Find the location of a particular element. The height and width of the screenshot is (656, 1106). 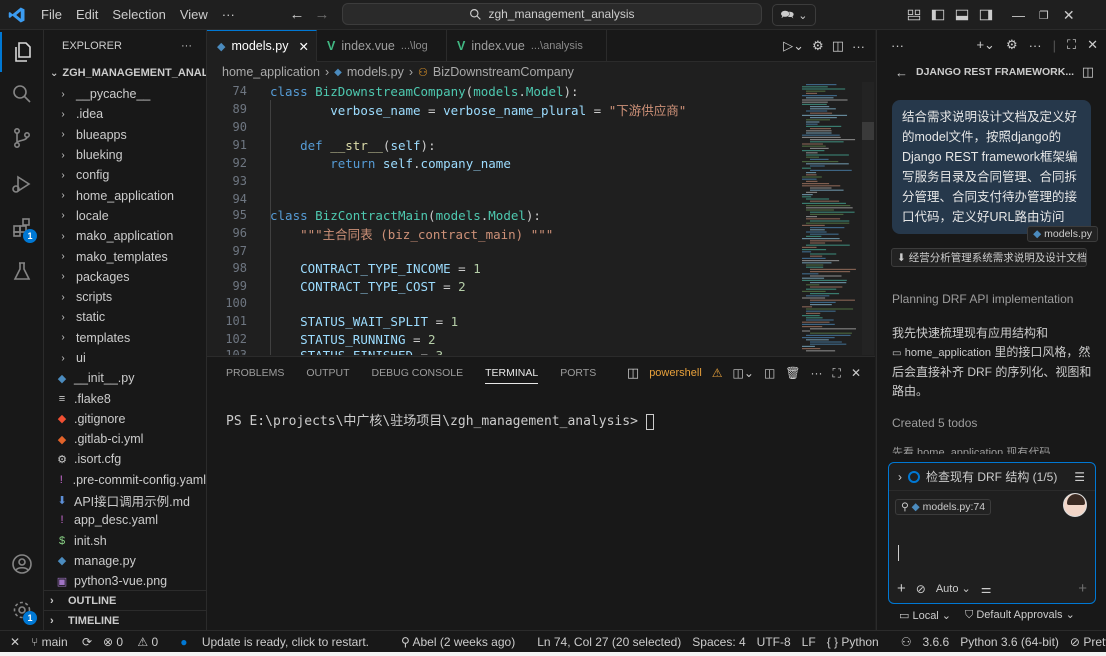

tree-folder: › templates is located at coordinates (125, 338).